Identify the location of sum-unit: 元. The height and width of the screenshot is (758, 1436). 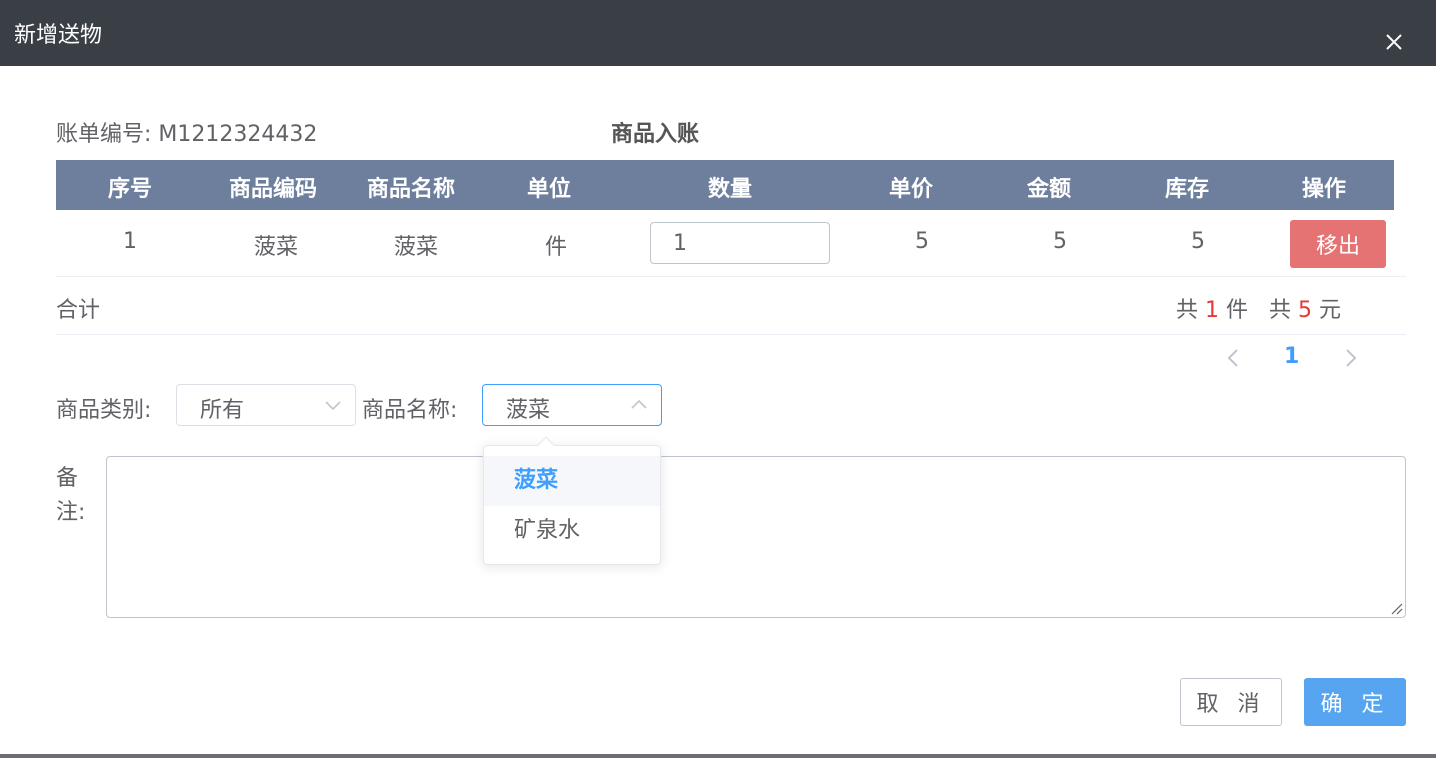
(1330, 310).